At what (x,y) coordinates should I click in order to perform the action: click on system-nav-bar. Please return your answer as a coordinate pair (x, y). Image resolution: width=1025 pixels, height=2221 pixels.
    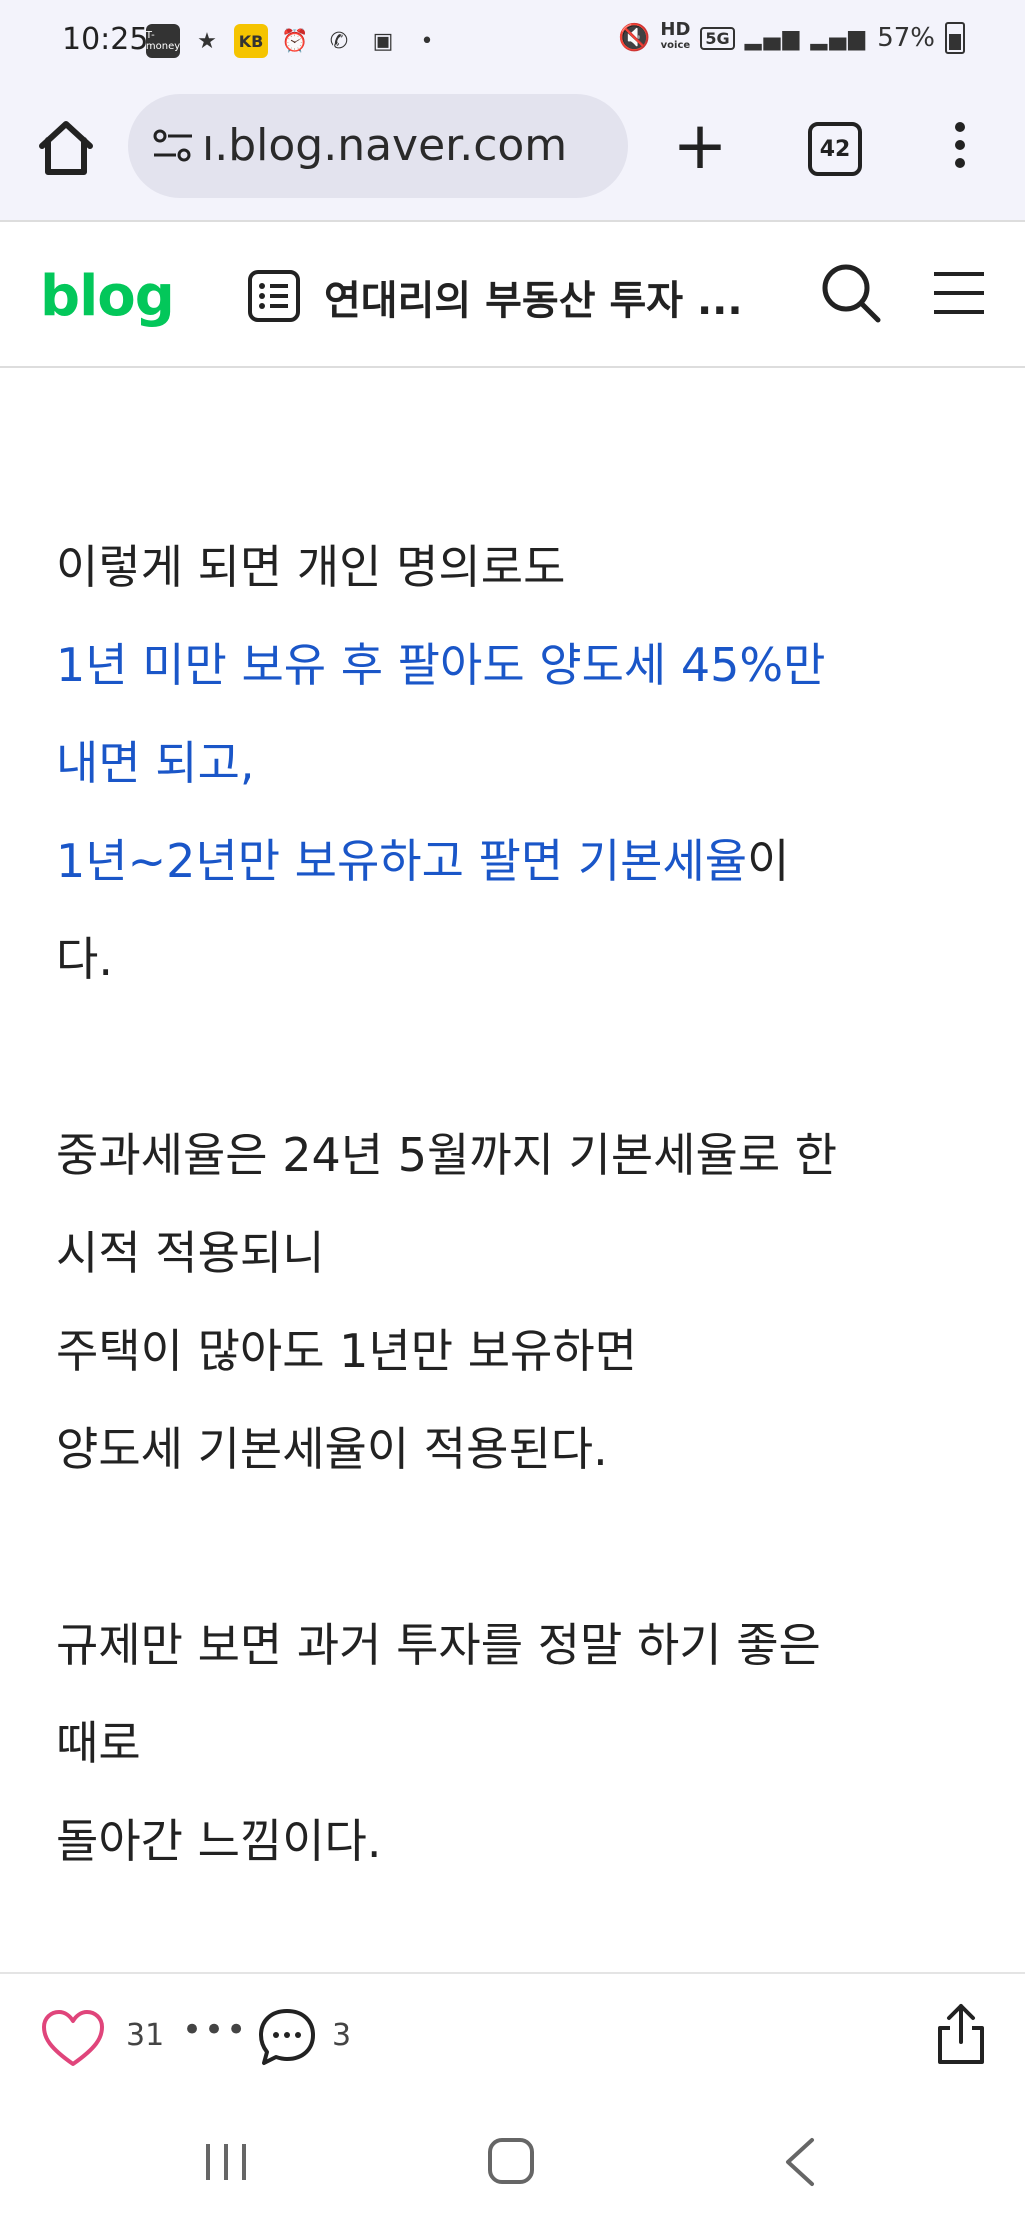
    Looking at the image, I should click on (512, 2161).